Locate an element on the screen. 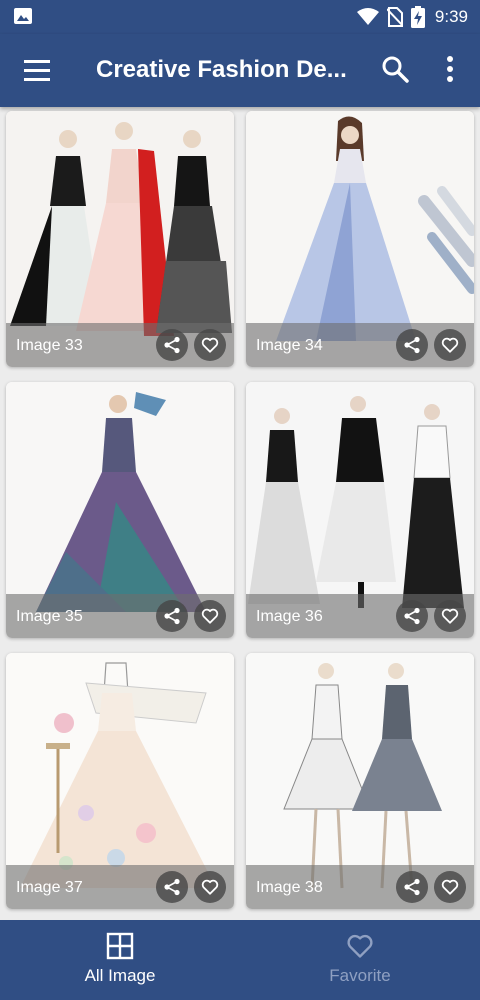  menu-button is located at coordinates (37, 71).